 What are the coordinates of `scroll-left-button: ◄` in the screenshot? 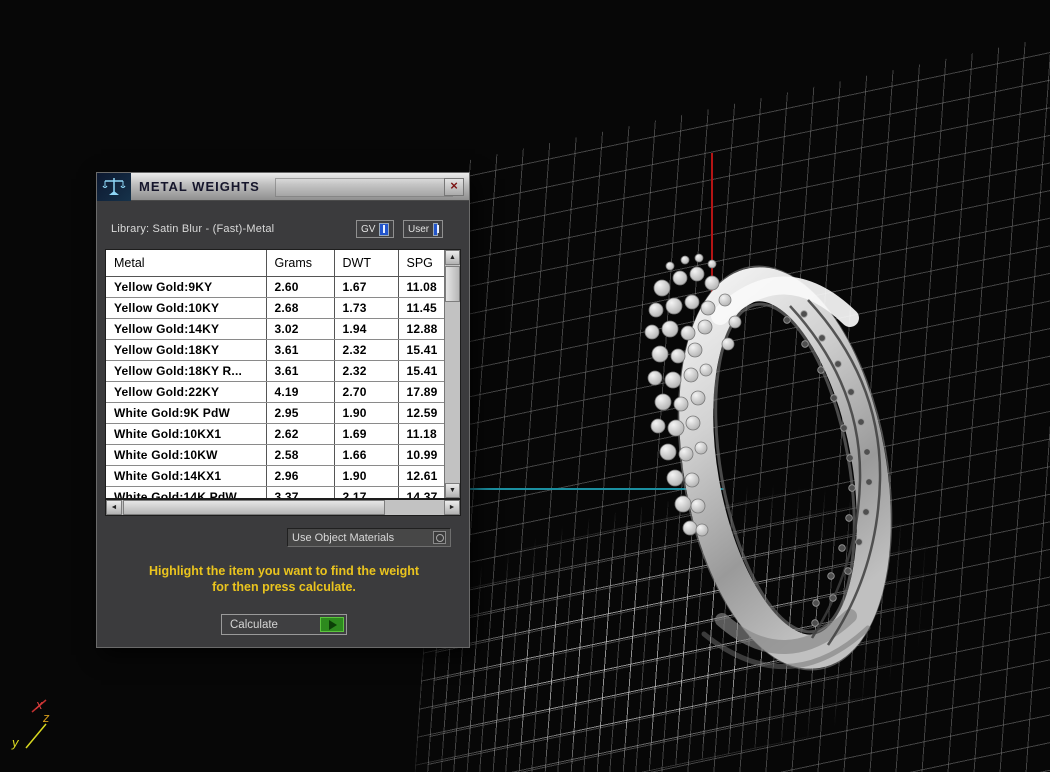 It's located at (114, 507).